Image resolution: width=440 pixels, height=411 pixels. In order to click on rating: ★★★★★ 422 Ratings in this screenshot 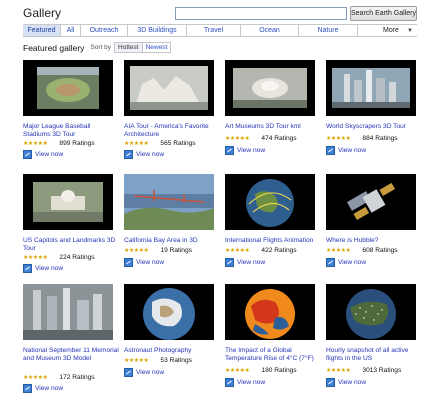, I will do `click(261, 250)`.